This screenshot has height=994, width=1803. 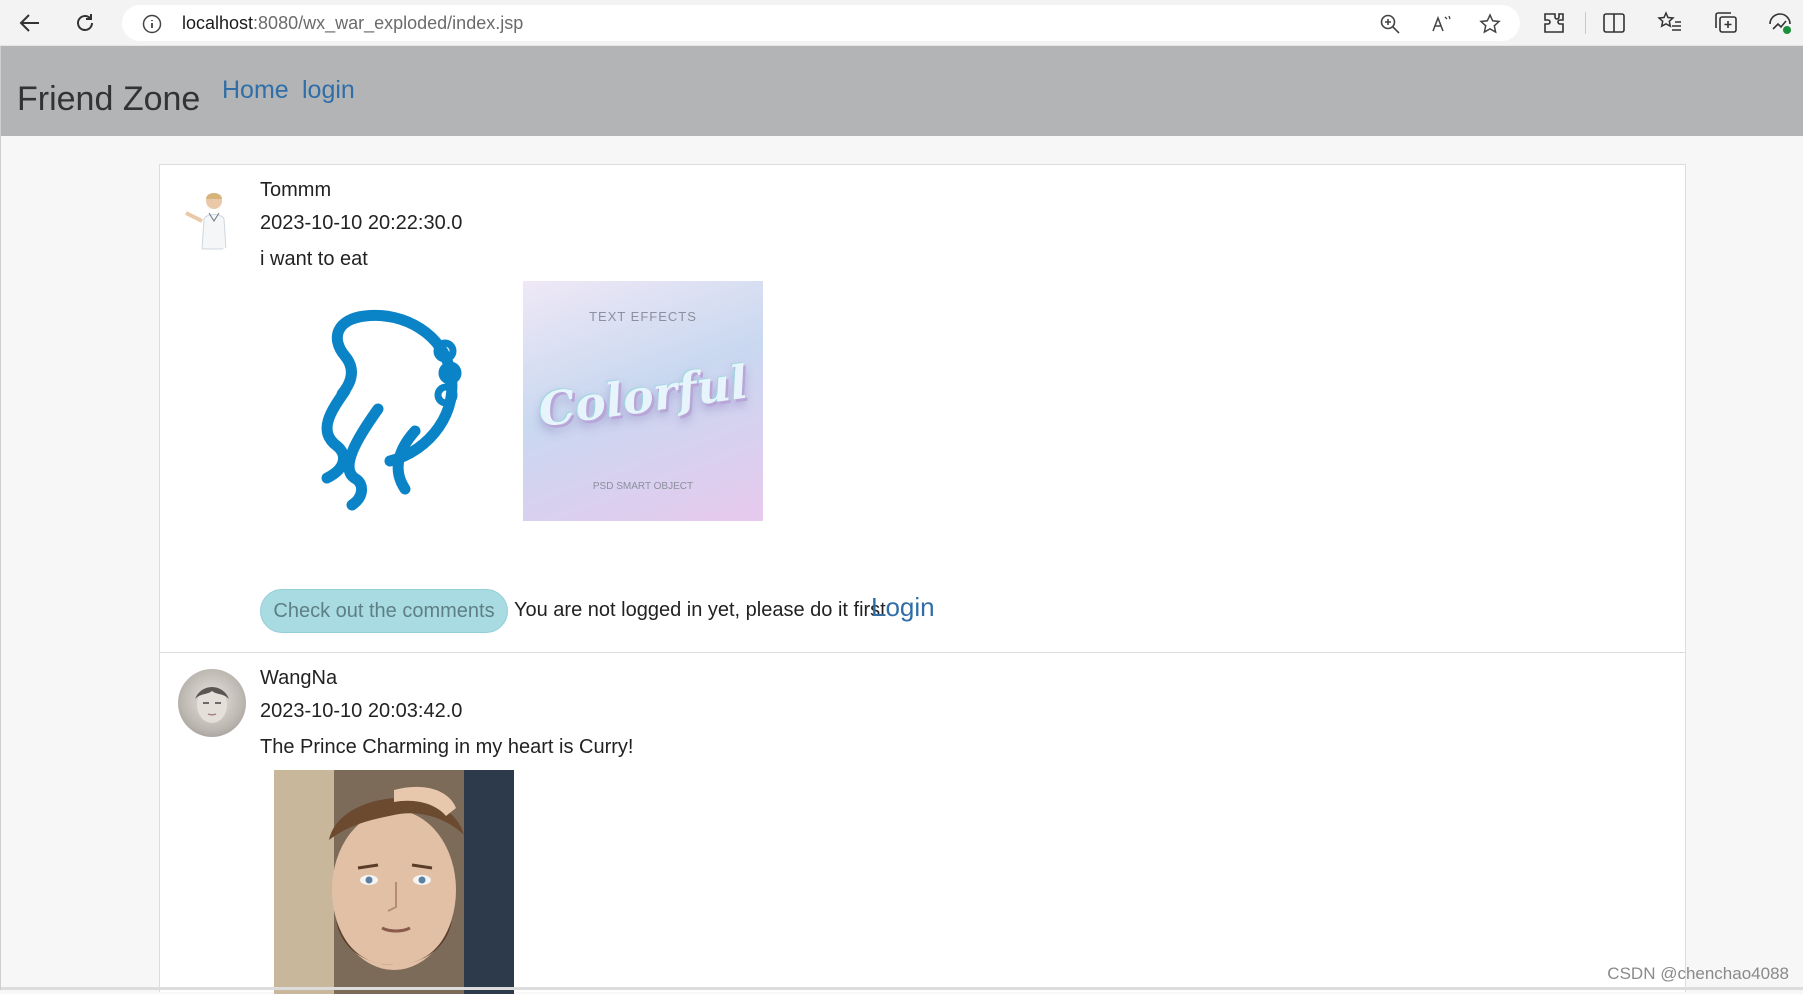 I want to click on octopus-logo-icon, so click(x=380, y=401).